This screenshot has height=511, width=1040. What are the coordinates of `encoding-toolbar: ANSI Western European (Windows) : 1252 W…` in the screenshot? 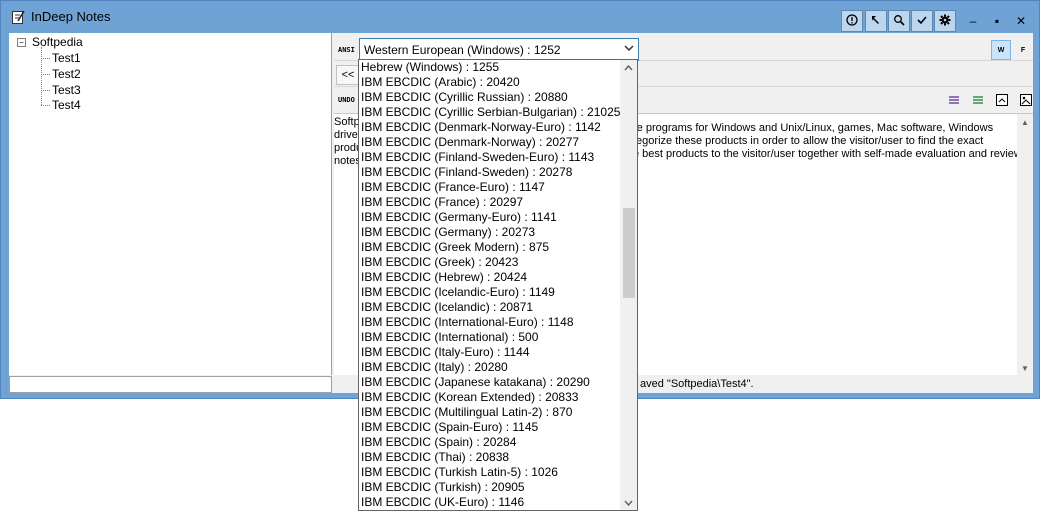 It's located at (683, 48).